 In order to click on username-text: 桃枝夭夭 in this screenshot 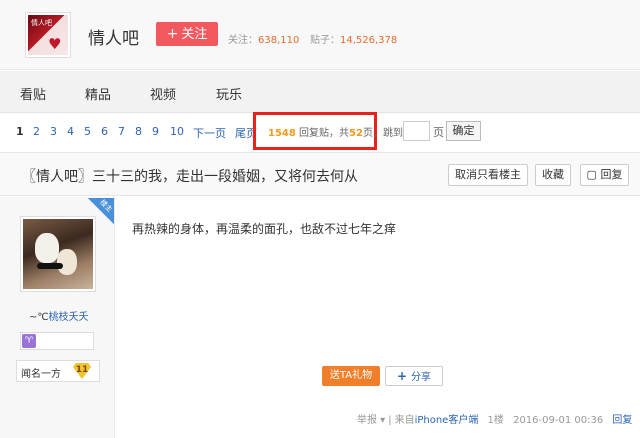, I will do `click(68, 317)`.